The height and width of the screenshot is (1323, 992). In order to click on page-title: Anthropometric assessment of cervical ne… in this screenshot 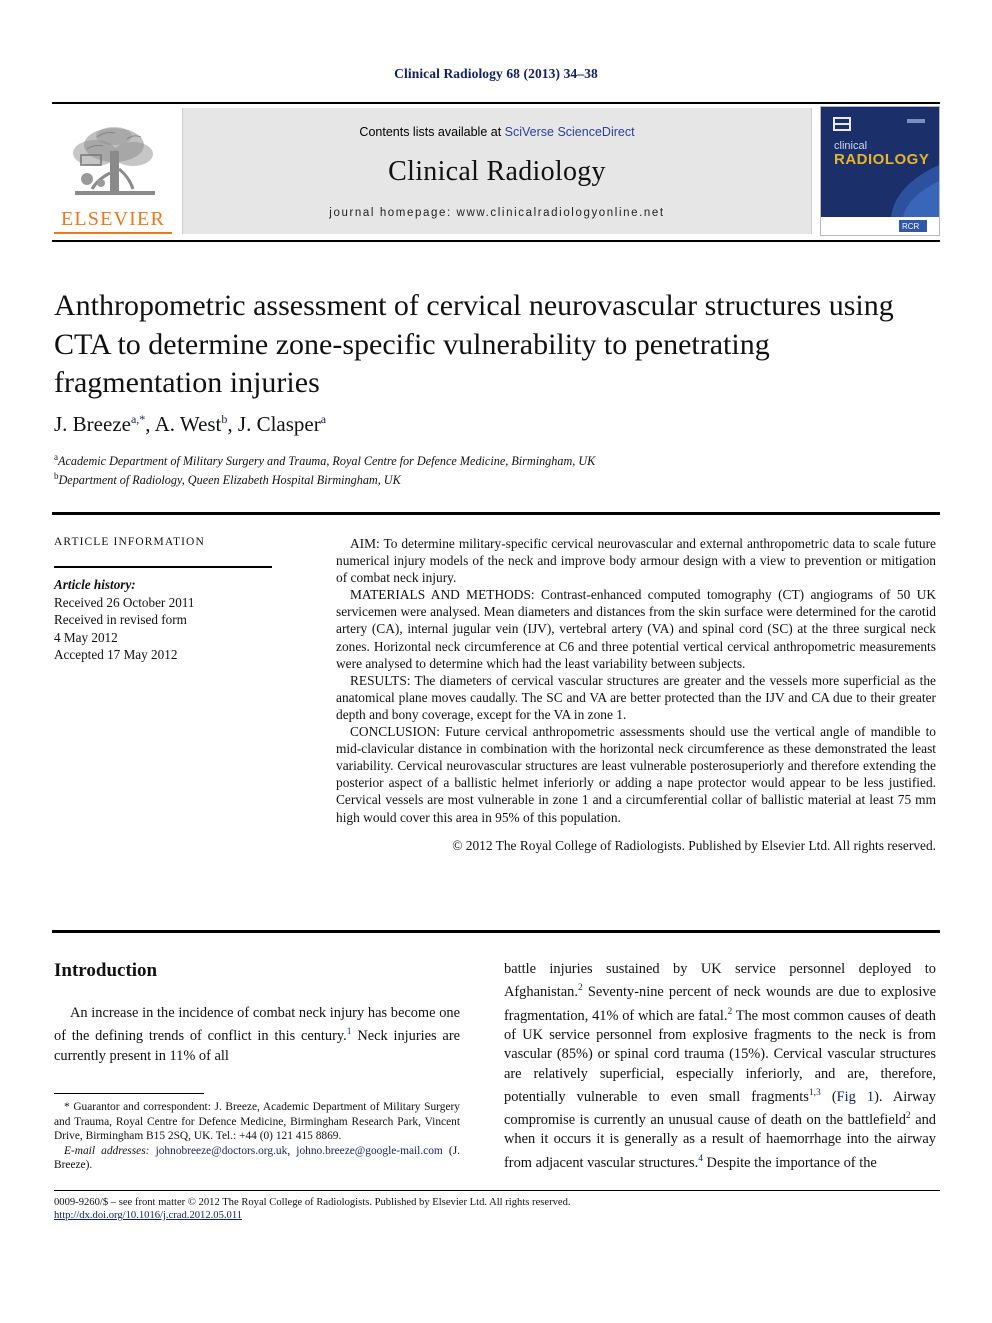, I will do `click(474, 344)`.